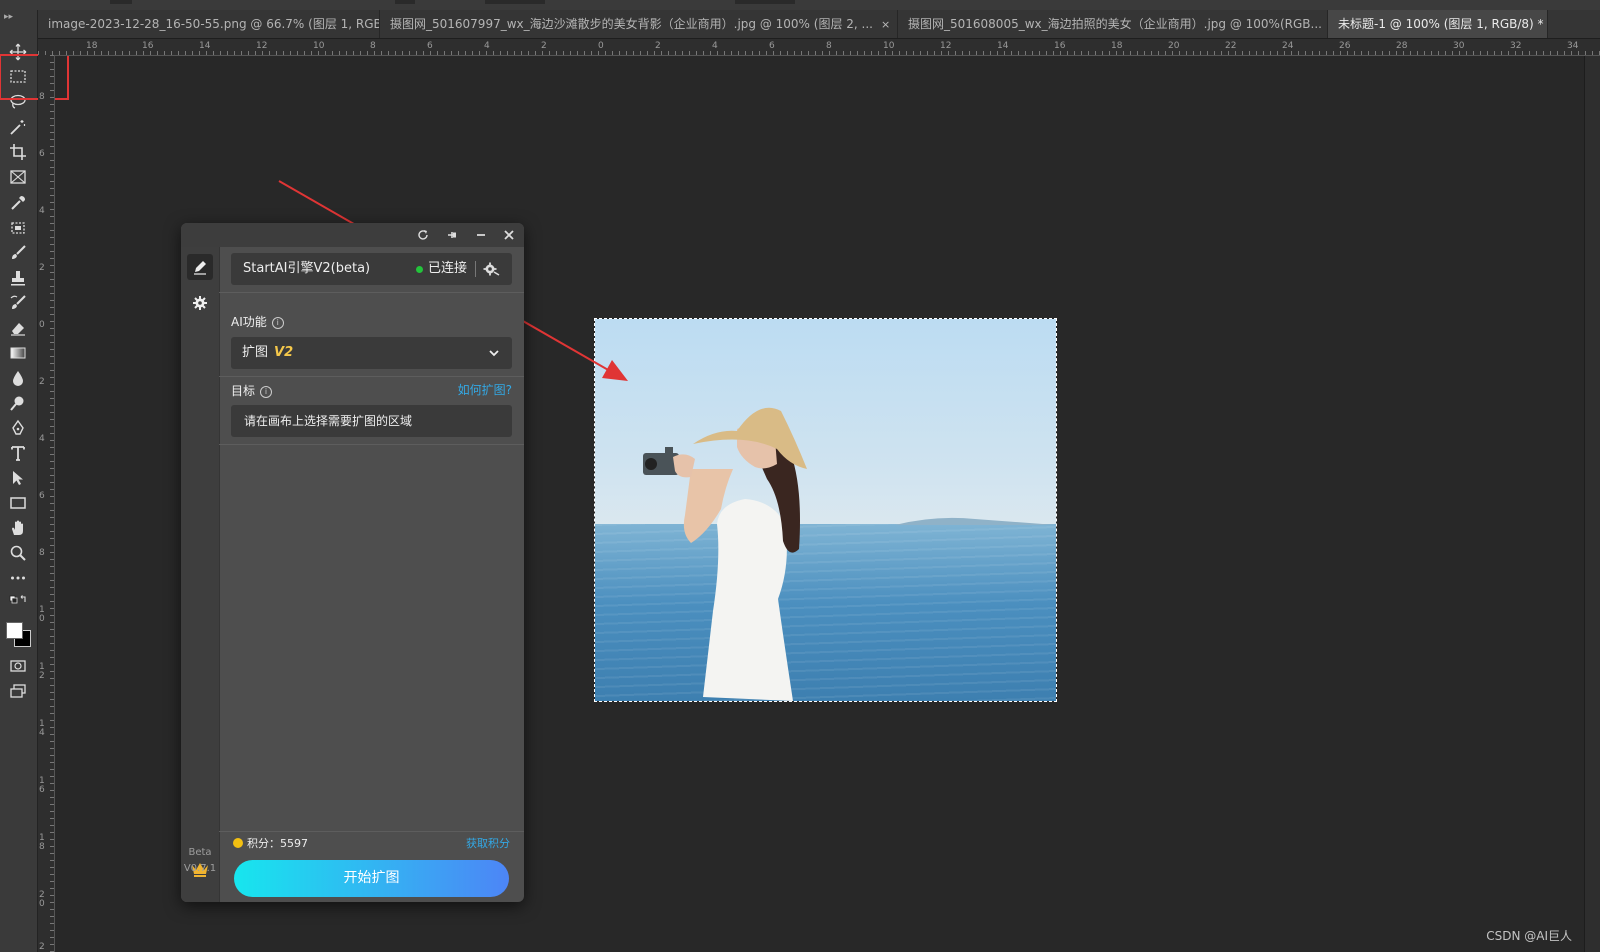  What do you see at coordinates (18, 303) in the screenshot?
I see `history-brush-tool-icon` at bounding box center [18, 303].